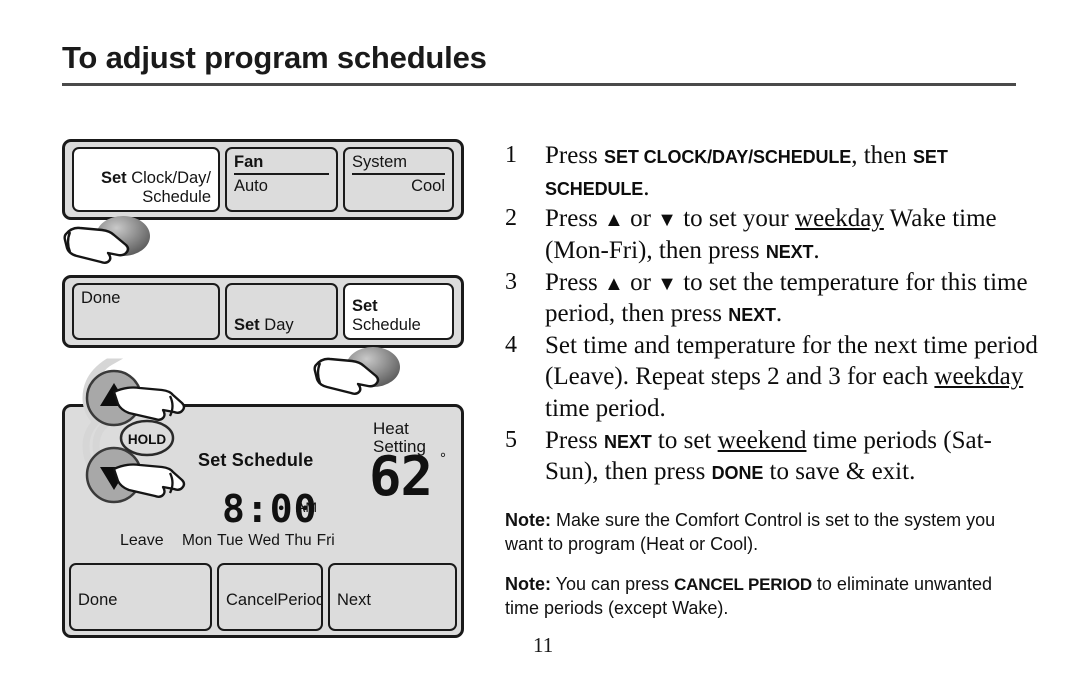 The width and height of the screenshot is (1080, 687). What do you see at coordinates (230, 540) in the screenshot?
I see `display-day-tue: Tue` at bounding box center [230, 540].